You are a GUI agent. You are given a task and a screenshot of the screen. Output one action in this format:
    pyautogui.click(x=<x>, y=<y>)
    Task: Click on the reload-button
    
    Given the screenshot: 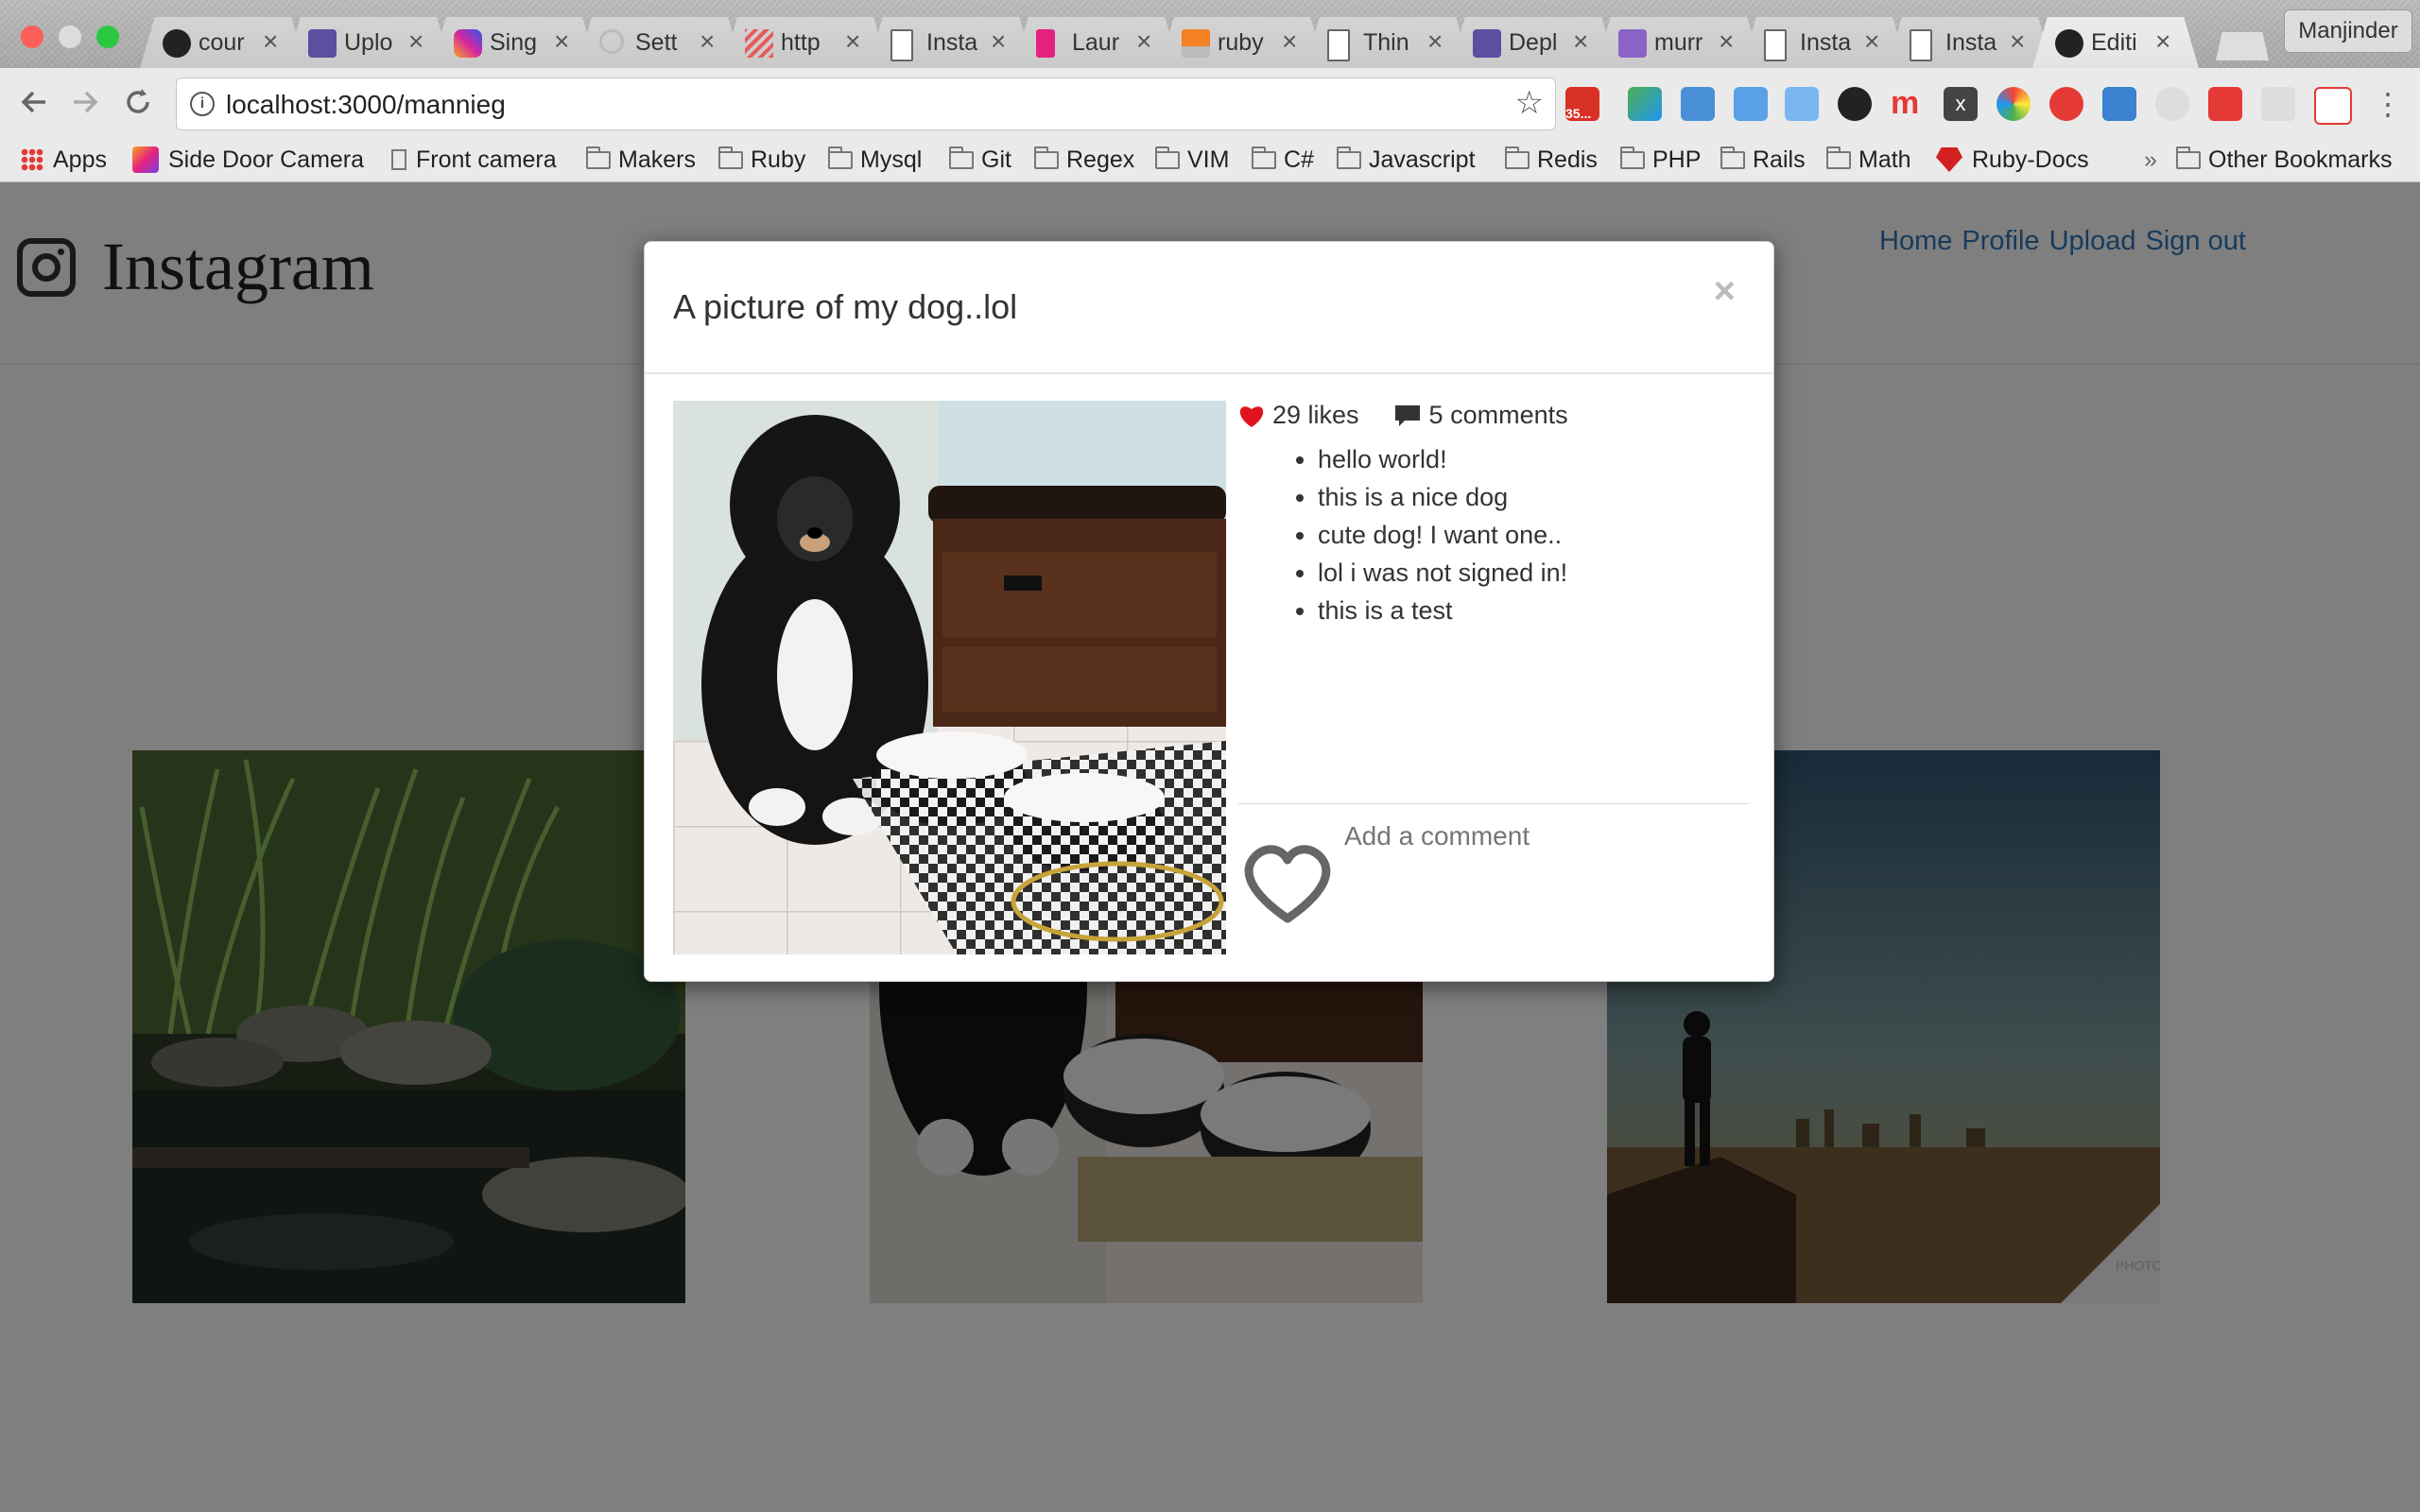 What is the action you would take?
    pyautogui.click(x=138, y=106)
    